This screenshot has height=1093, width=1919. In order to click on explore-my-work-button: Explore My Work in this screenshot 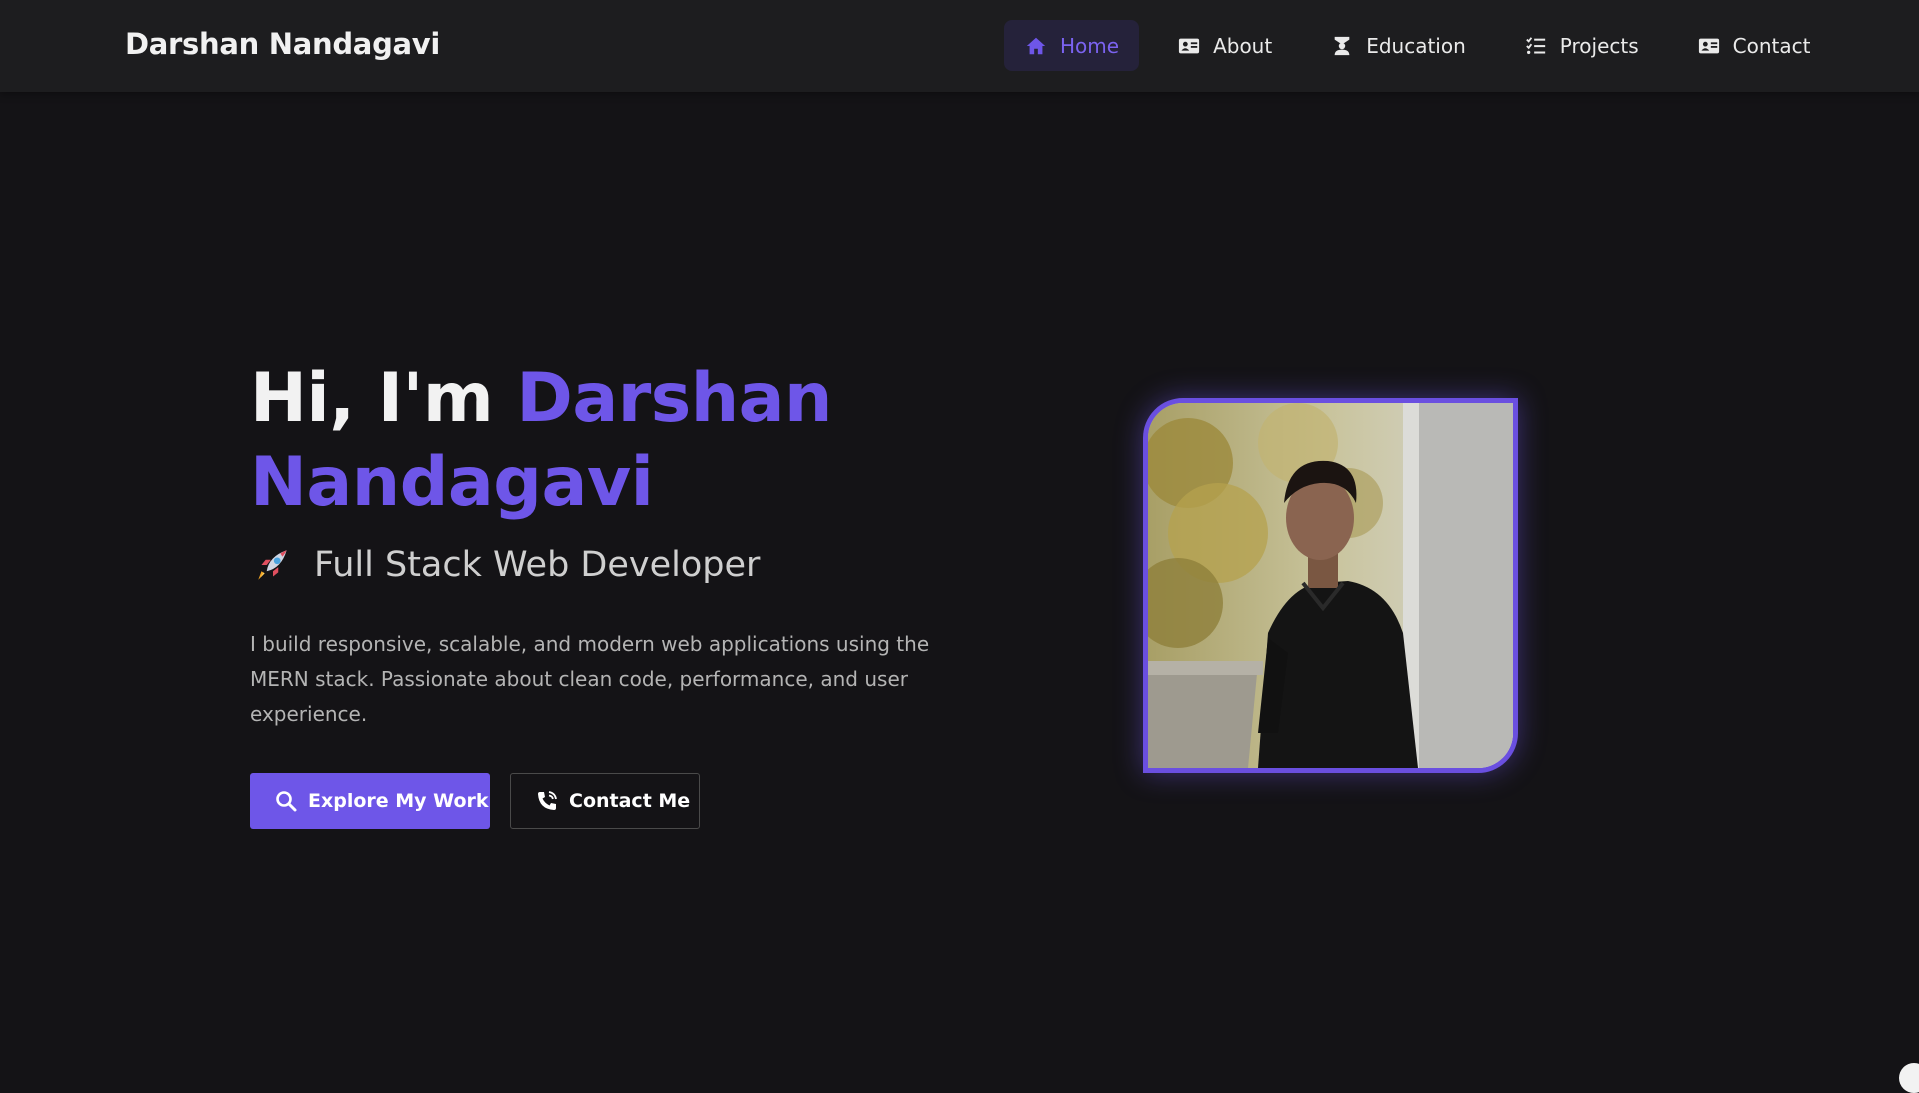, I will do `click(370, 801)`.